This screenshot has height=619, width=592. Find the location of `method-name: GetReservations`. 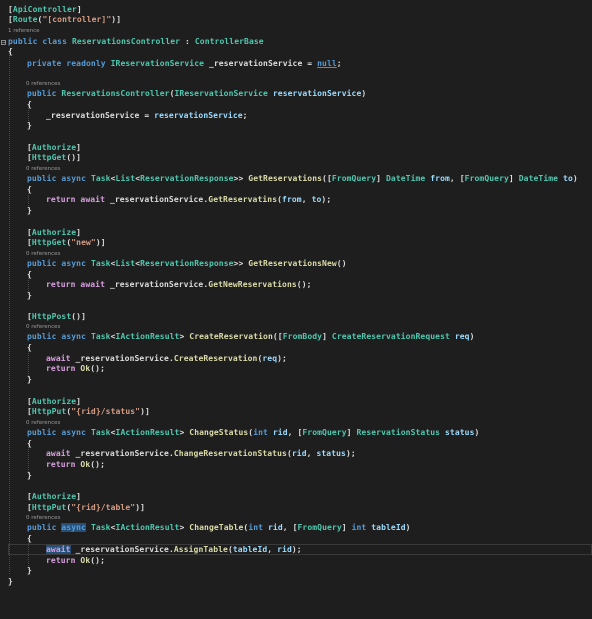

method-name: GetReservations is located at coordinates (285, 178).